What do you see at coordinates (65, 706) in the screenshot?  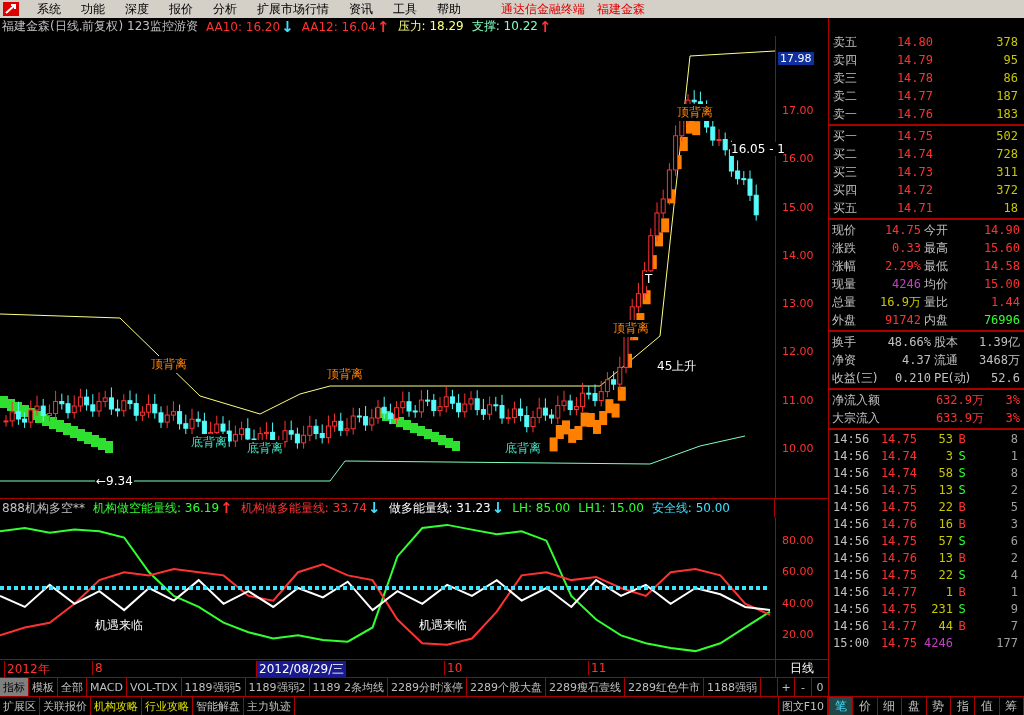 I see `bottom-tab: 关联报价` at bounding box center [65, 706].